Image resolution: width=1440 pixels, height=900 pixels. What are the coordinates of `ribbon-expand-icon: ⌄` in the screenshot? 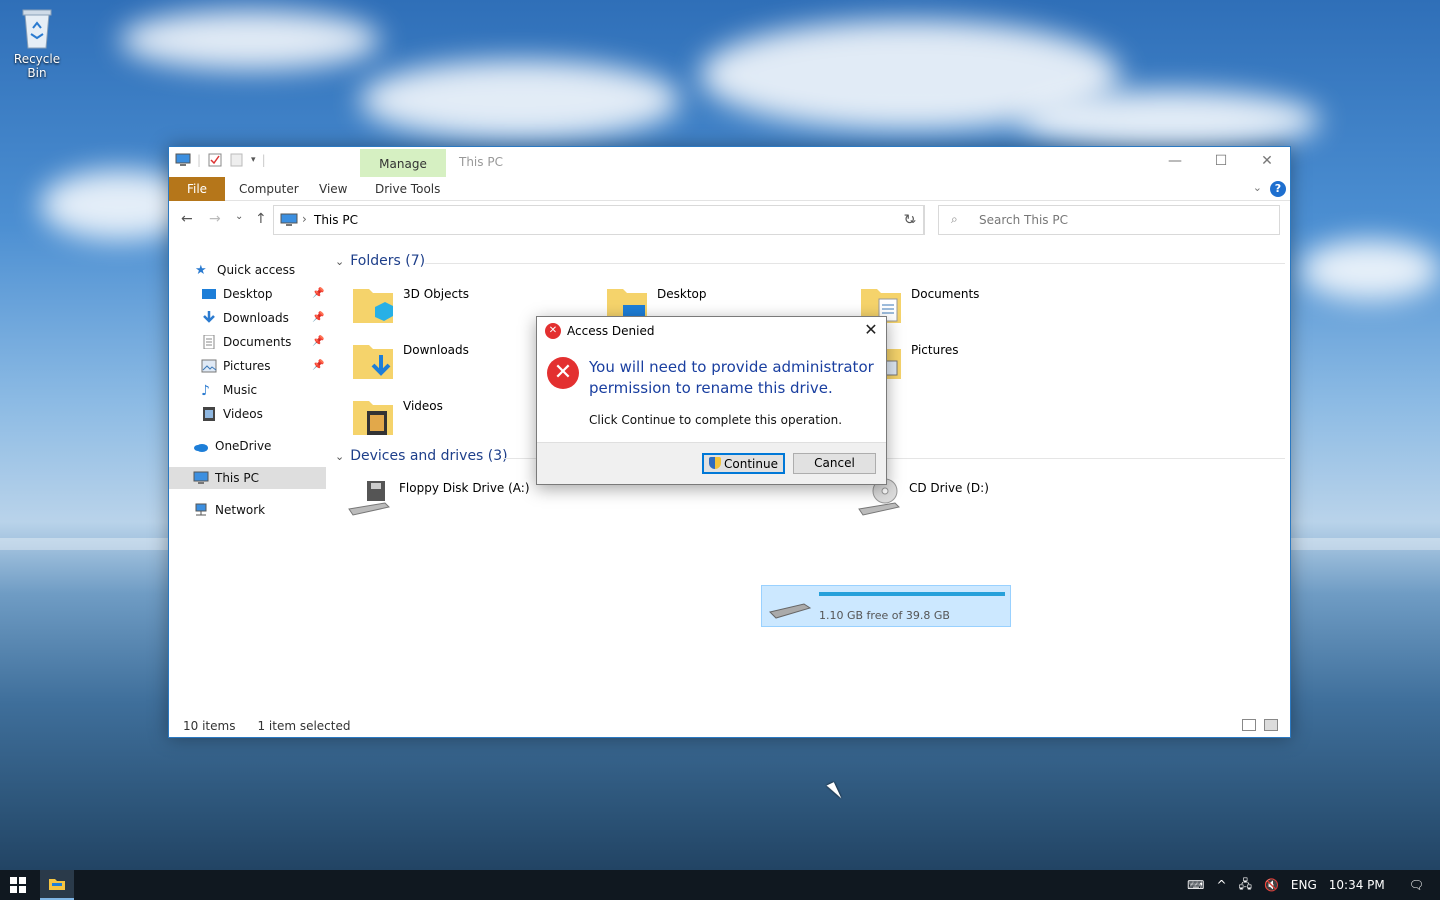 It's located at (1257, 187).